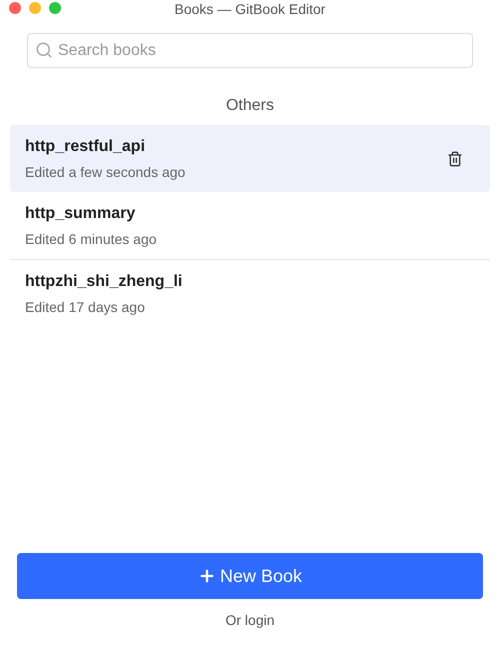  What do you see at coordinates (35, 8) in the screenshot?
I see `minimize-window-icon` at bounding box center [35, 8].